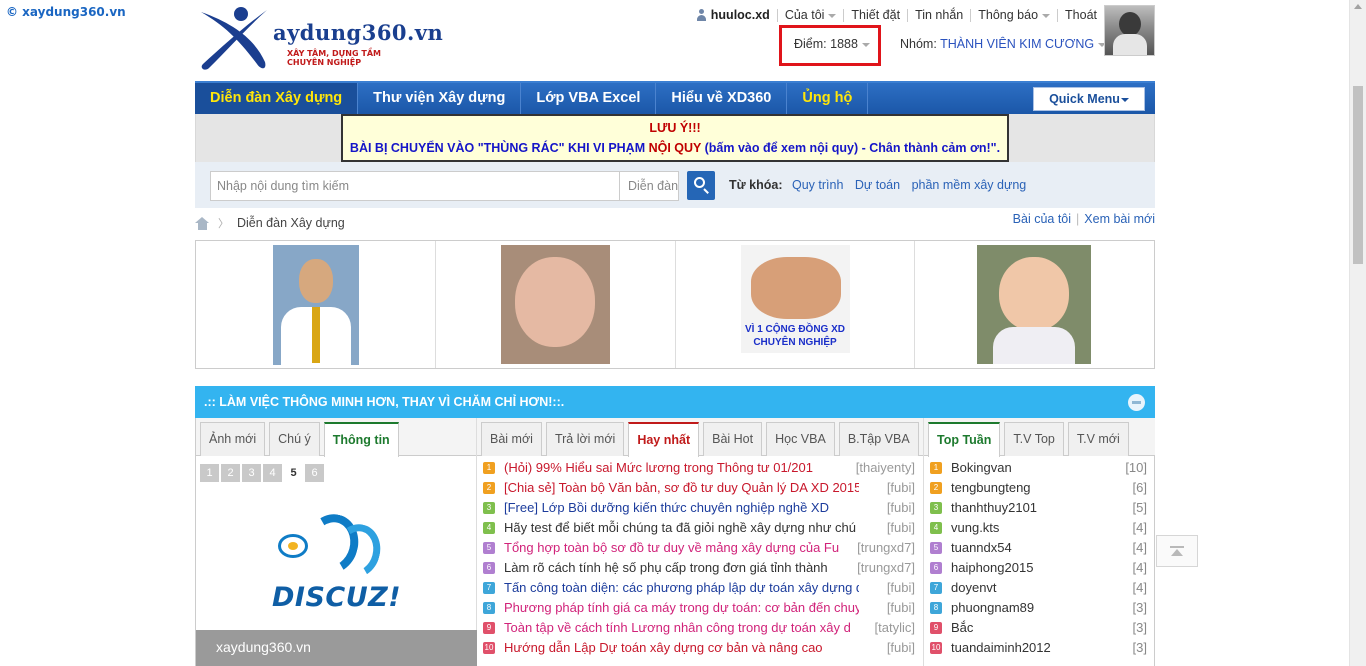 This screenshot has height=666, width=1366. What do you see at coordinates (974, 588) in the screenshot?
I see `top-user-name: doyenvt` at bounding box center [974, 588].